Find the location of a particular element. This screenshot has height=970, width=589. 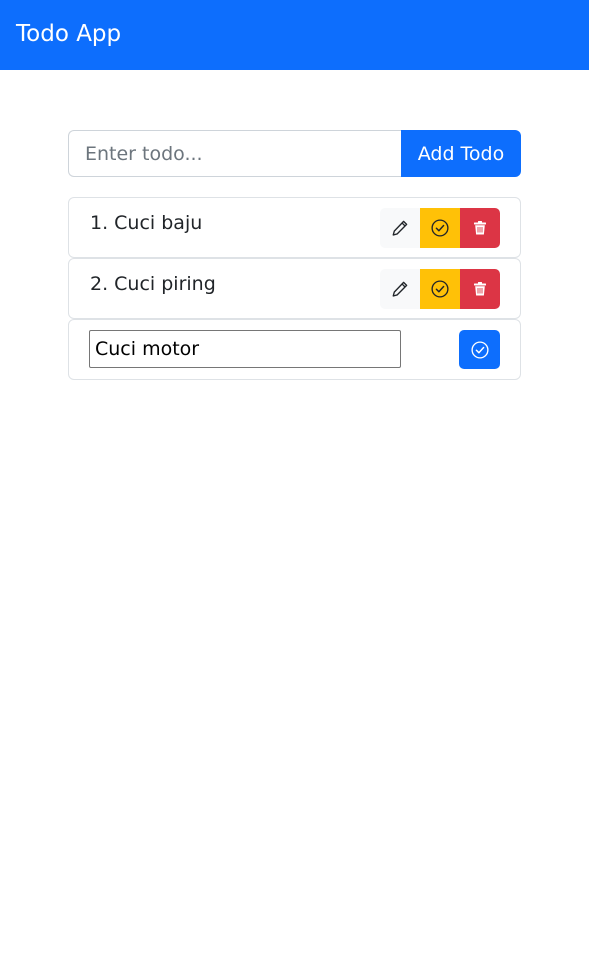

navbar-brand: Todo App is located at coordinates (68, 34).